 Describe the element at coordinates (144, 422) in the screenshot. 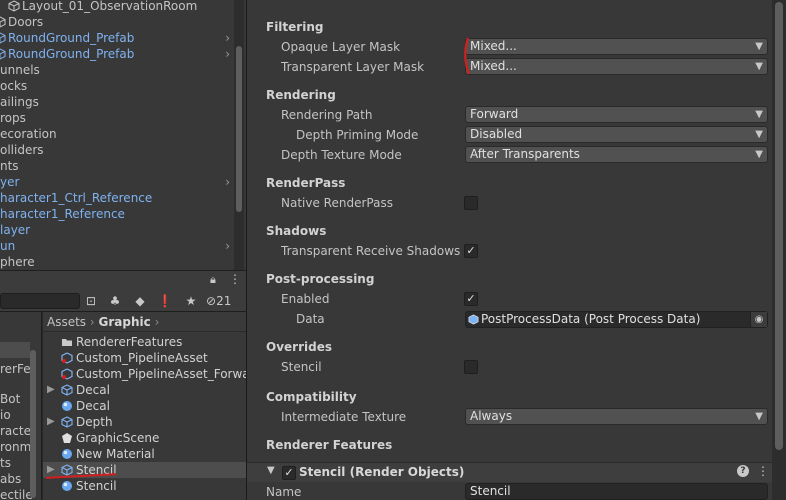

I see `project-asset-item: ▶ Depth` at that location.